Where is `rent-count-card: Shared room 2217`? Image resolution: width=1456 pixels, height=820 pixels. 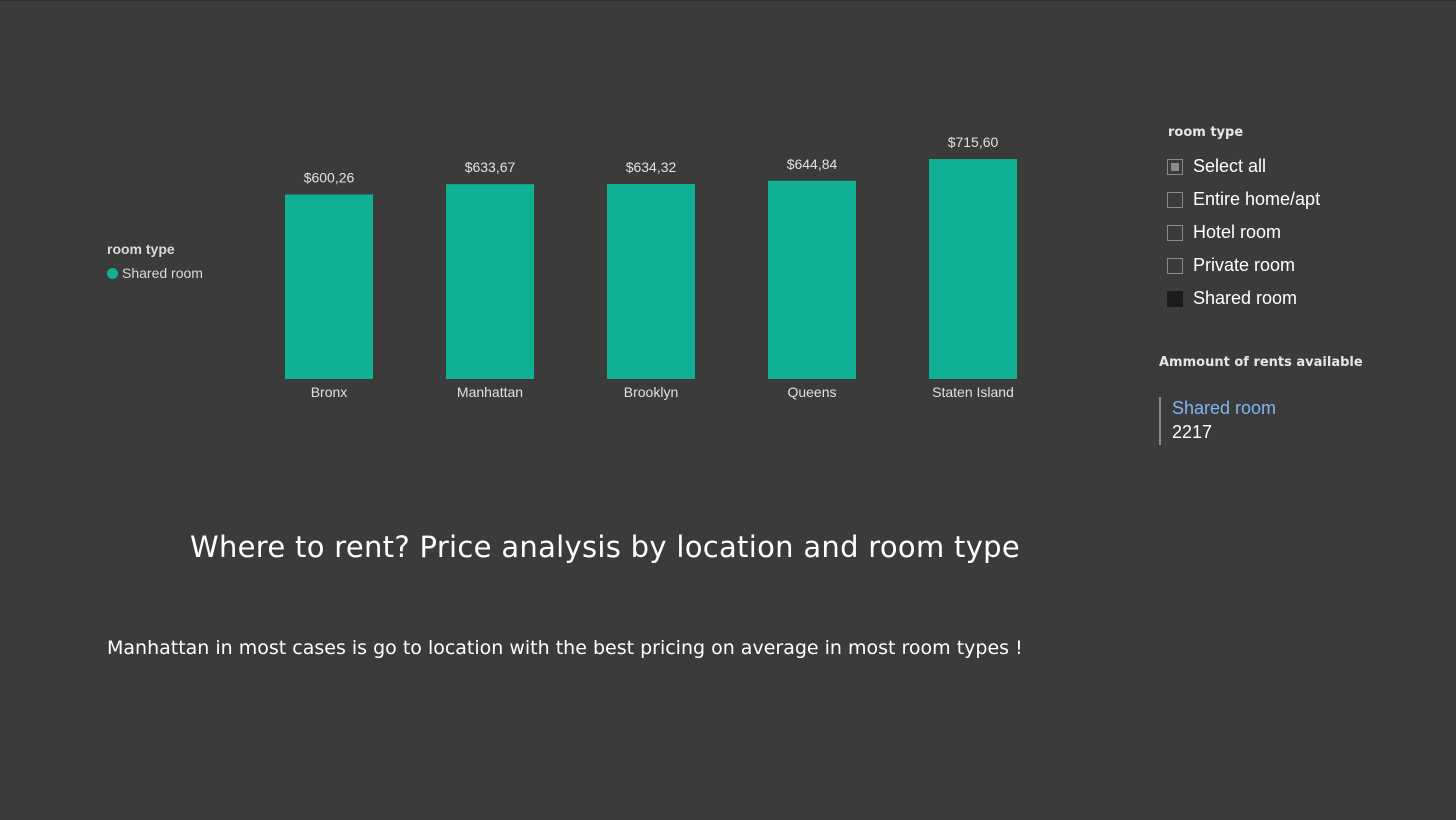
rent-count-card: Shared room 2217 is located at coordinates (1217, 421).